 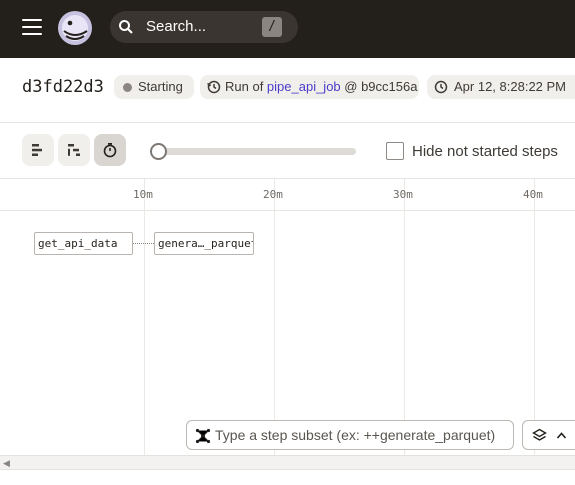 What do you see at coordinates (83, 243) in the screenshot?
I see `step-box-get-api-data: get_api_data` at bounding box center [83, 243].